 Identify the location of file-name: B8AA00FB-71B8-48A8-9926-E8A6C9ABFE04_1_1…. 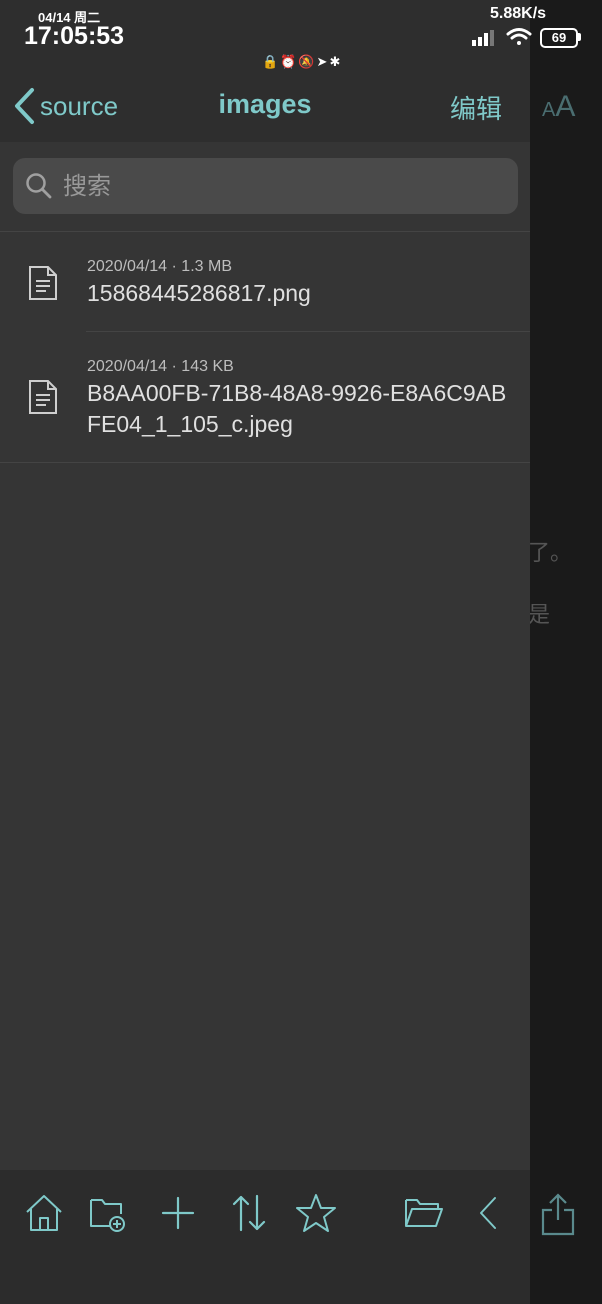
(297, 408).